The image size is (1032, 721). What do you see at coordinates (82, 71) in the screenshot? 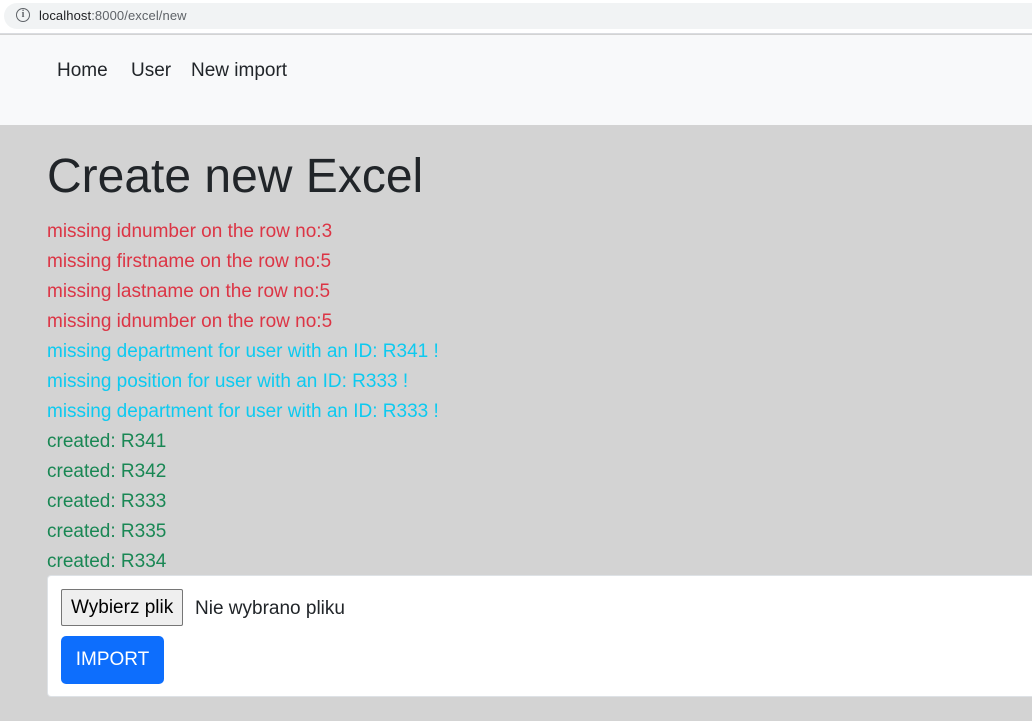
I see `nav-link-home: Home` at bounding box center [82, 71].